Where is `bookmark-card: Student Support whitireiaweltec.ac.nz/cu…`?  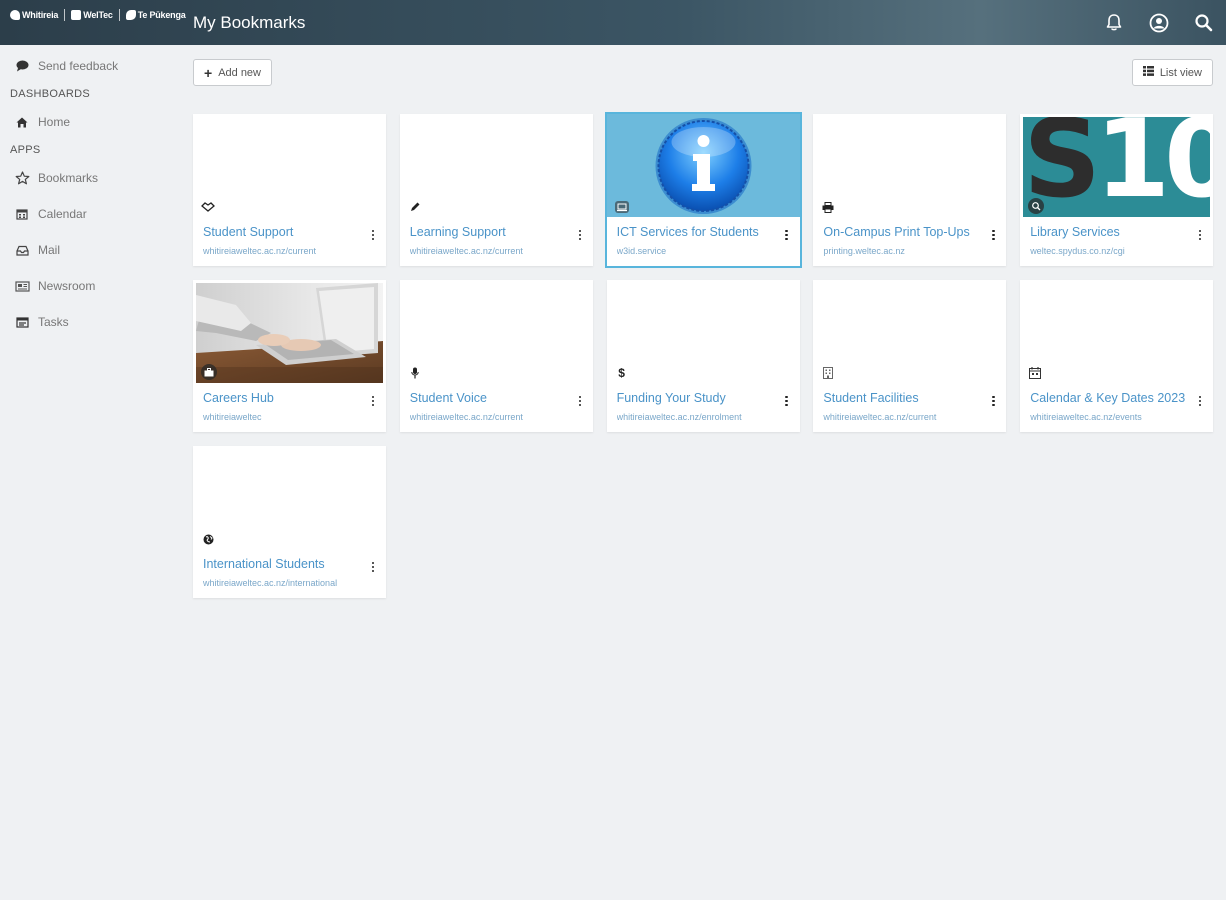
bookmark-card: Student Support whitireiaweltec.ac.nz/cu… is located at coordinates (289, 190).